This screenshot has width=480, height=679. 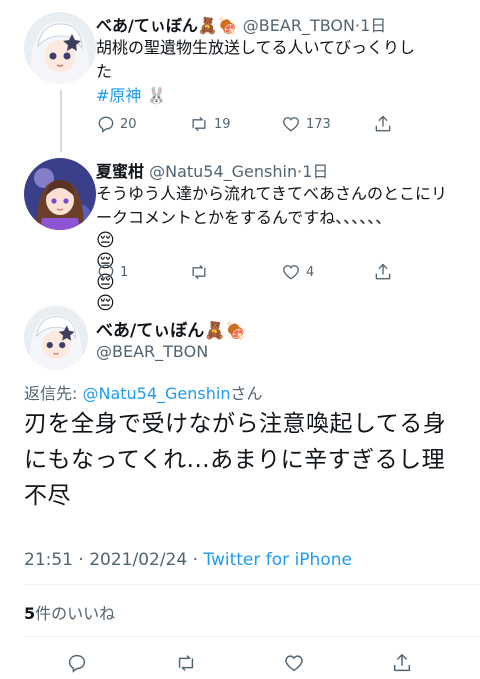 I want to click on thread-line, so click(x=61, y=121).